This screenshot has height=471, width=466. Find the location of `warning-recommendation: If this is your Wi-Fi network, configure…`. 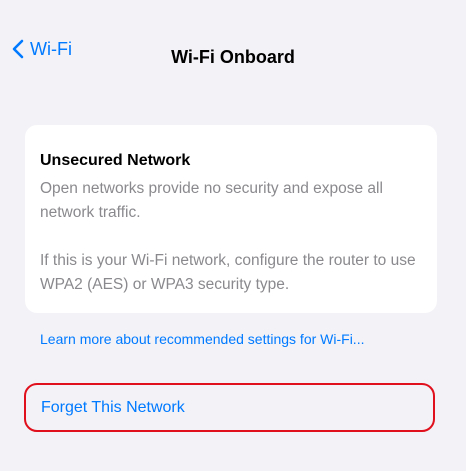

warning-recommendation: If this is your Wi-Fi network, configure… is located at coordinates (228, 272).